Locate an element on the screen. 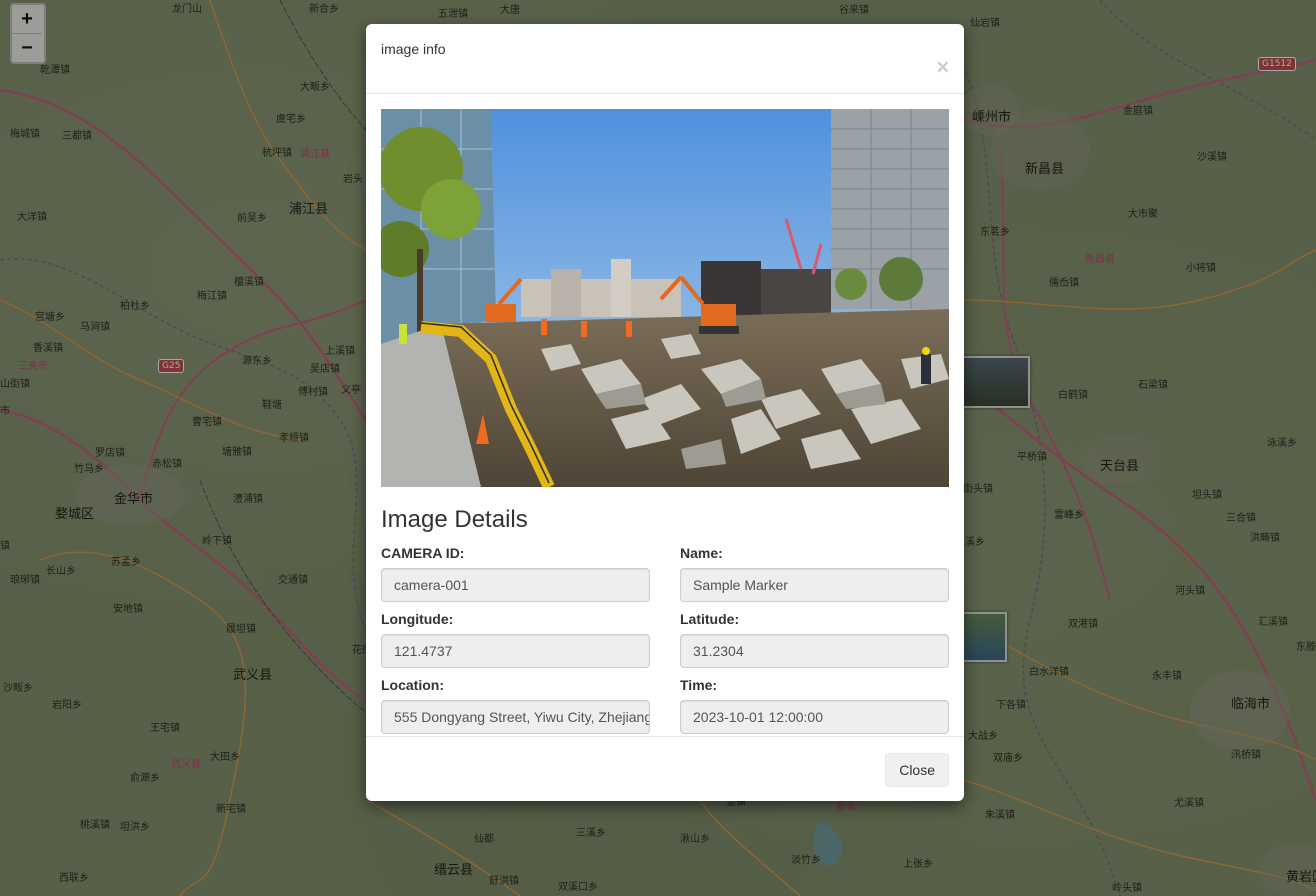 The width and height of the screenshot is (1316, 896). time-field-group: Time: 2023-10-01 12:00:00 is located at coordinates (814, 710).